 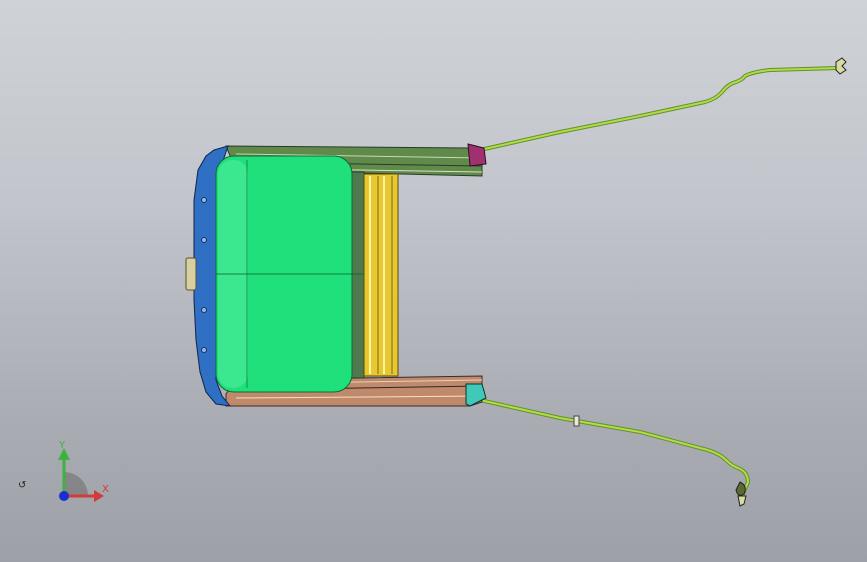 What do you see at coordinates (64, 496) in the screenshot?
I see `triad-origin` at bounding box center [64, 496].